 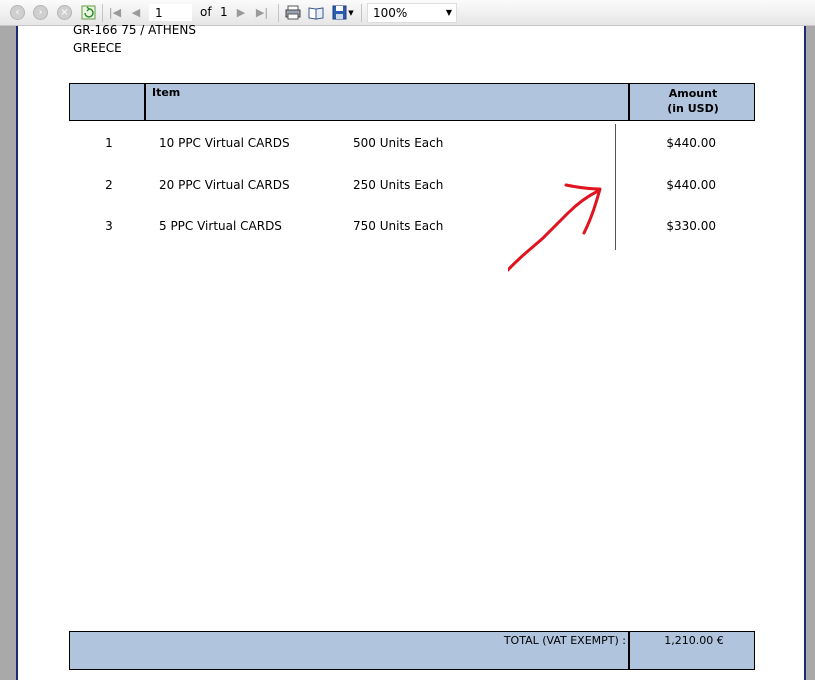 I want to click on row-units: 750 Units Each, so click(x=398, y=226).